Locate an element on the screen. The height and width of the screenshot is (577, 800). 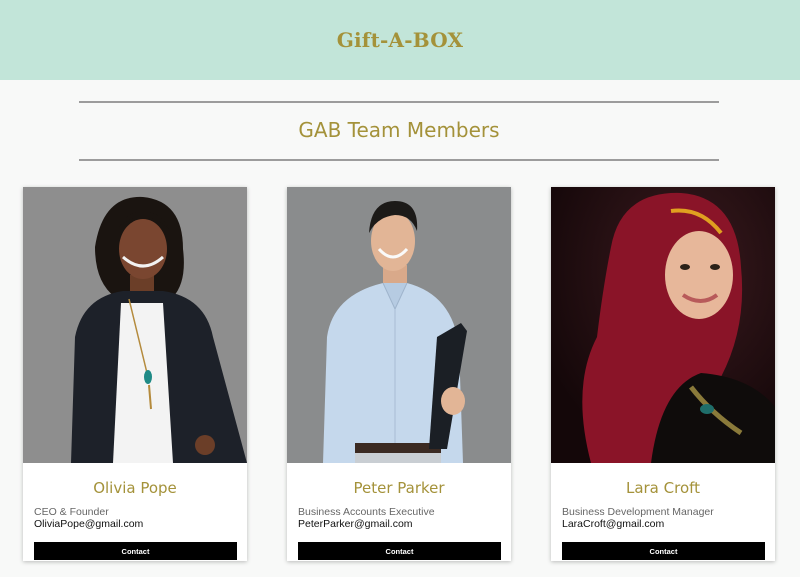
member-name: Olivia Pope is located at coordinates (135, 488).